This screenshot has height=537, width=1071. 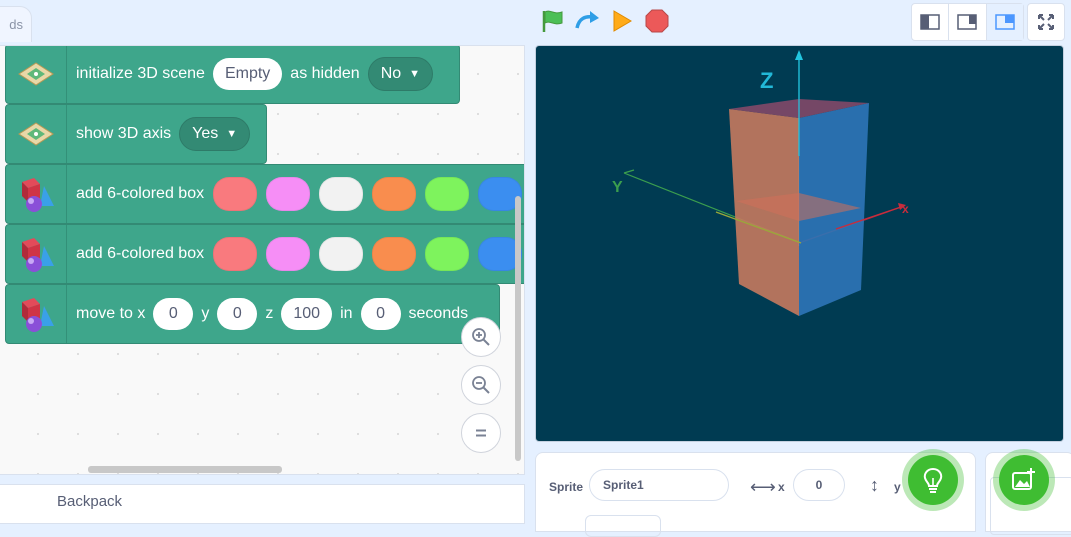 I want to click on fullscreen-icon, so click(x=1046, y=22).